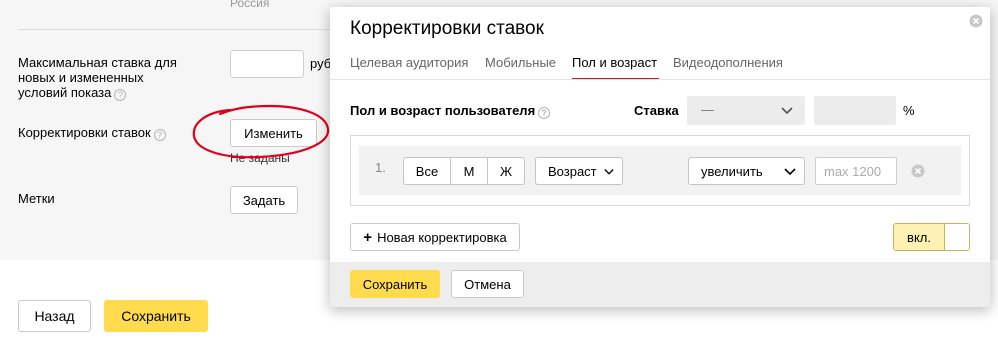  What do you see at coordinates (660, 79) in the screenshot?
I see `tabs-divider` at bounding box center [660, 79].